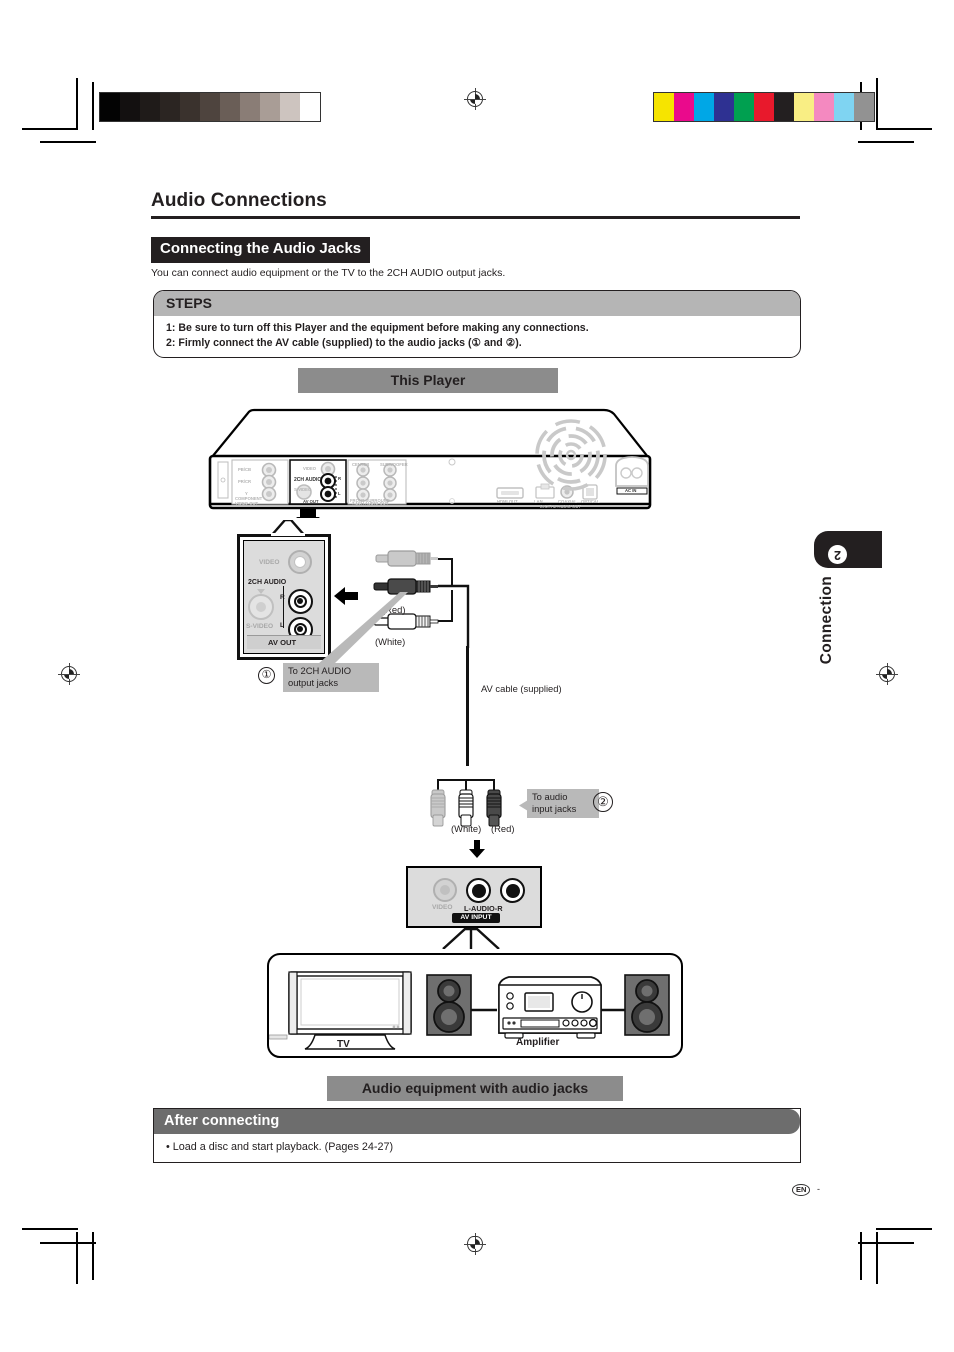  What do you see at coordinates (837, 554) in the screenshot?
I see `side-tab-number: 2` at bounding box center [837, 554].